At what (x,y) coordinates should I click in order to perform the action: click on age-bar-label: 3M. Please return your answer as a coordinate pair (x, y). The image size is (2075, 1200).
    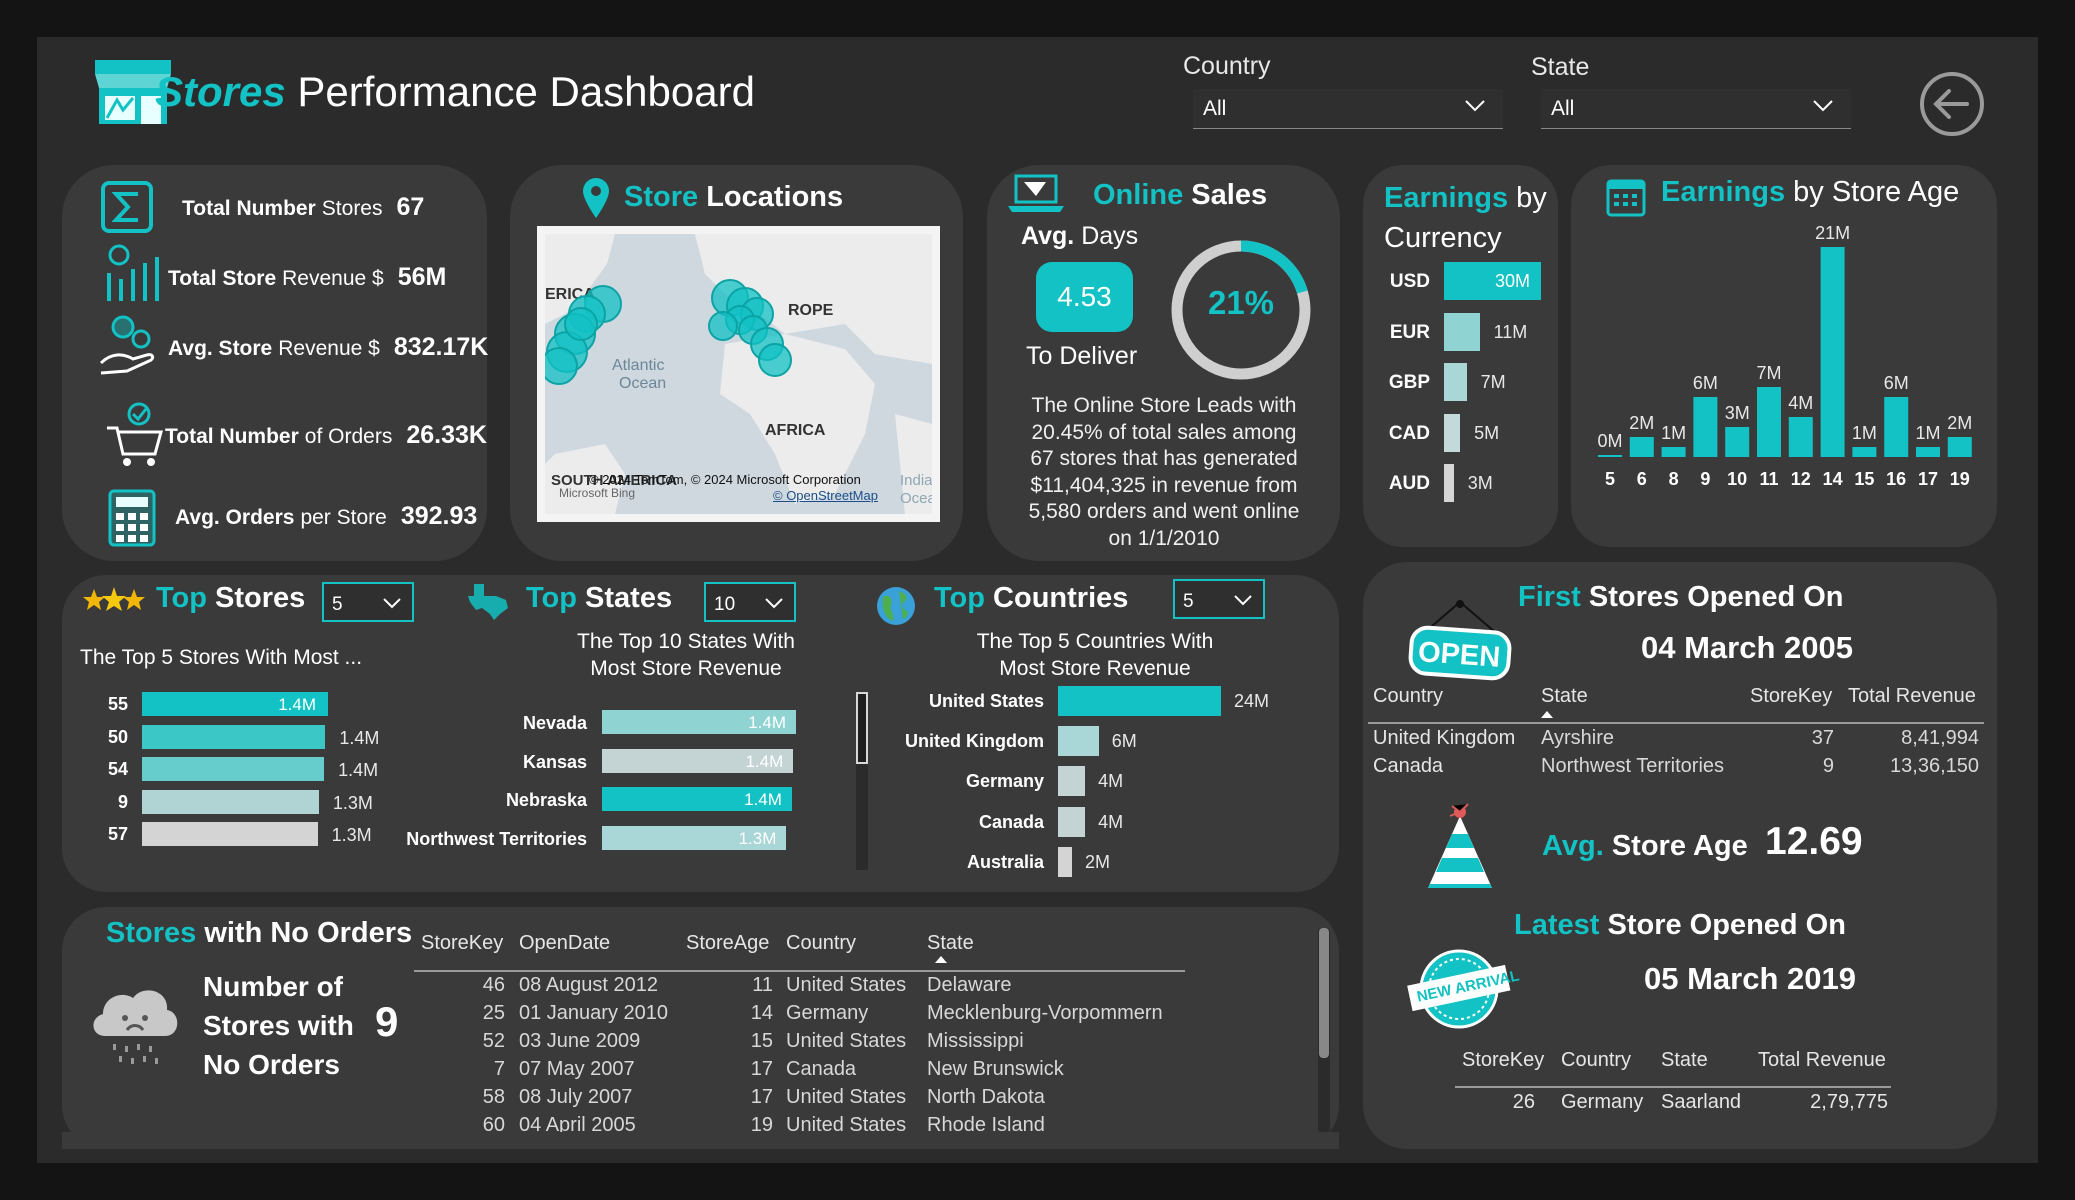
    Looking at the image, I should click on (1737, 413).